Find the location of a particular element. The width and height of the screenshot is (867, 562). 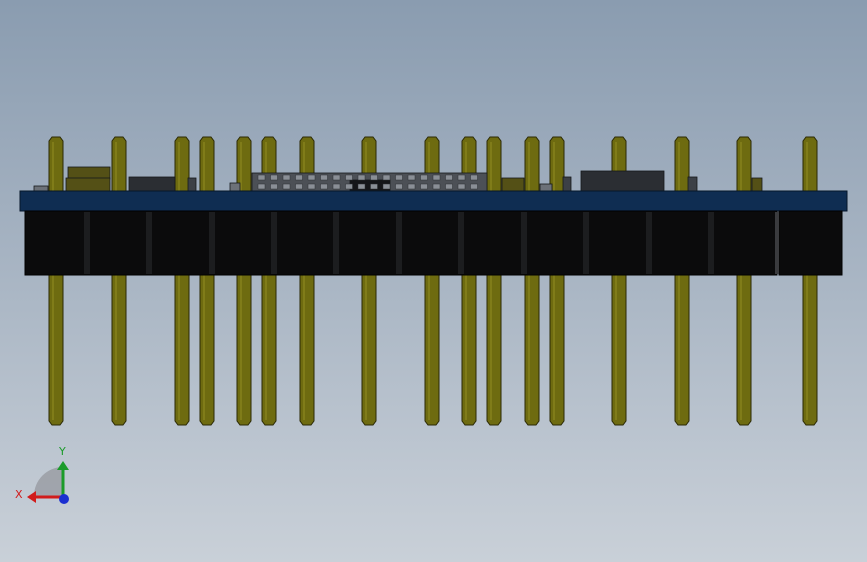

header-gap is located at coordinates (777, 243).